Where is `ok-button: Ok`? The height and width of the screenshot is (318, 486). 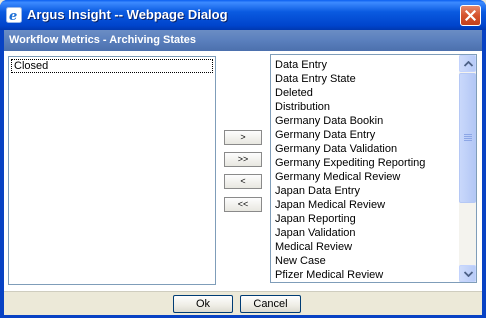 ok-button: Ok is located at coordinates (203, 304).